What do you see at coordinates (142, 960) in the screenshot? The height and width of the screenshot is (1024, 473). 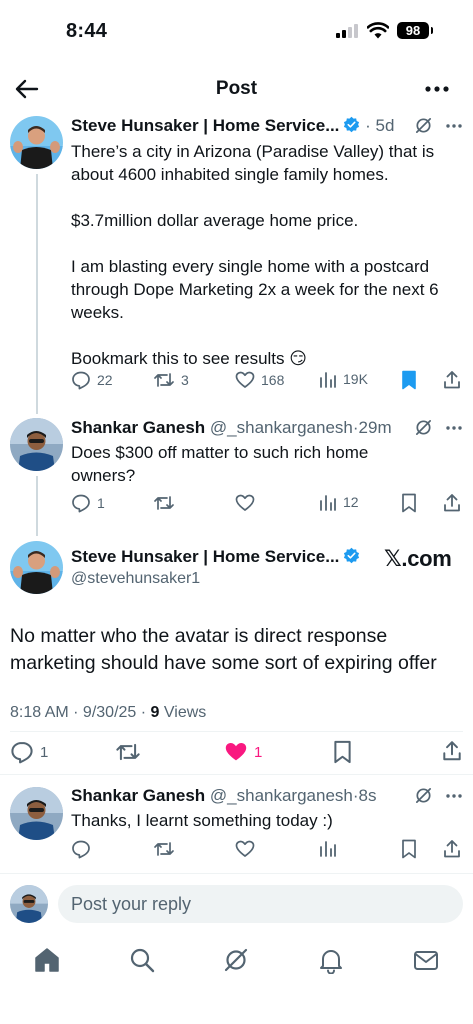 I see `search-icon` at bounding box center [142, 960].